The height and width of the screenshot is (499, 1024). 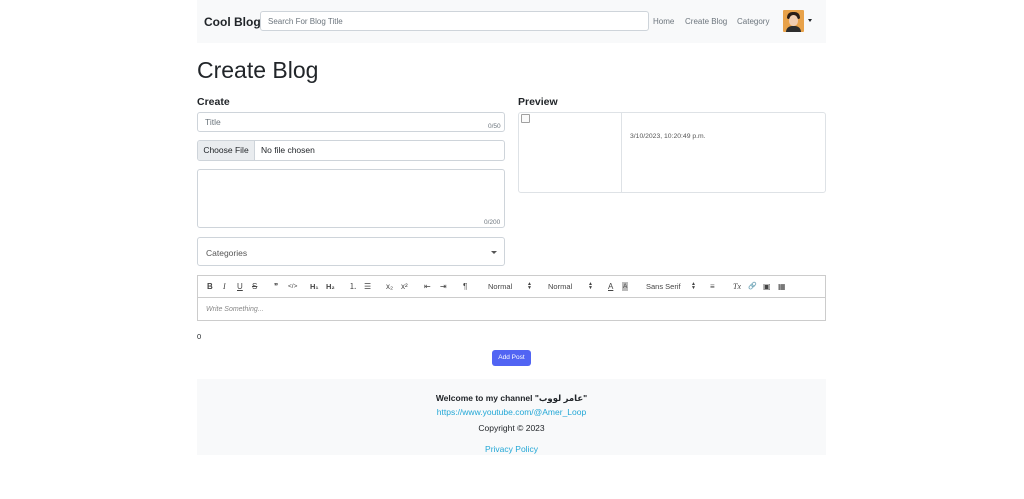 What do you see at coordinates (213, 102) in the screenshot?
I see `create-heading: Create` at bounding box center [213, 102].